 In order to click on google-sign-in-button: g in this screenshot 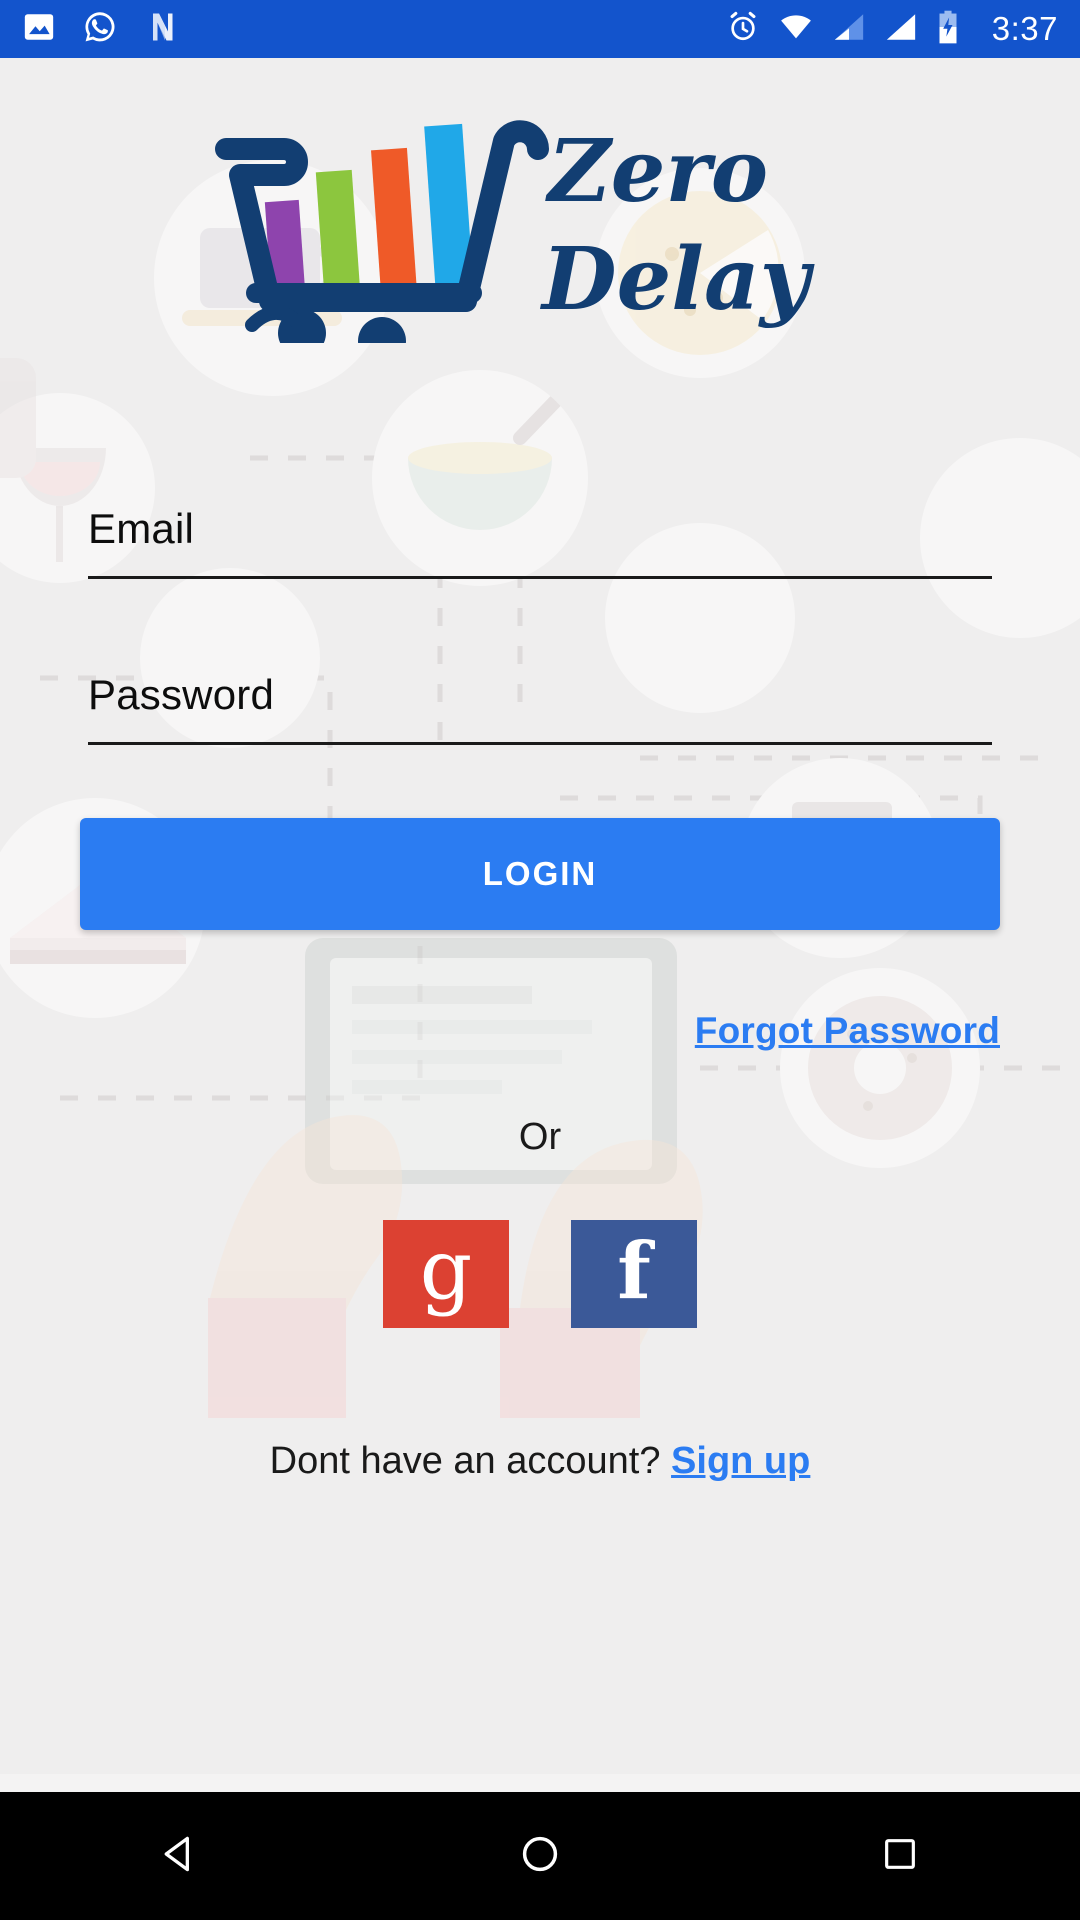, I will do `click(446, 1274)`.